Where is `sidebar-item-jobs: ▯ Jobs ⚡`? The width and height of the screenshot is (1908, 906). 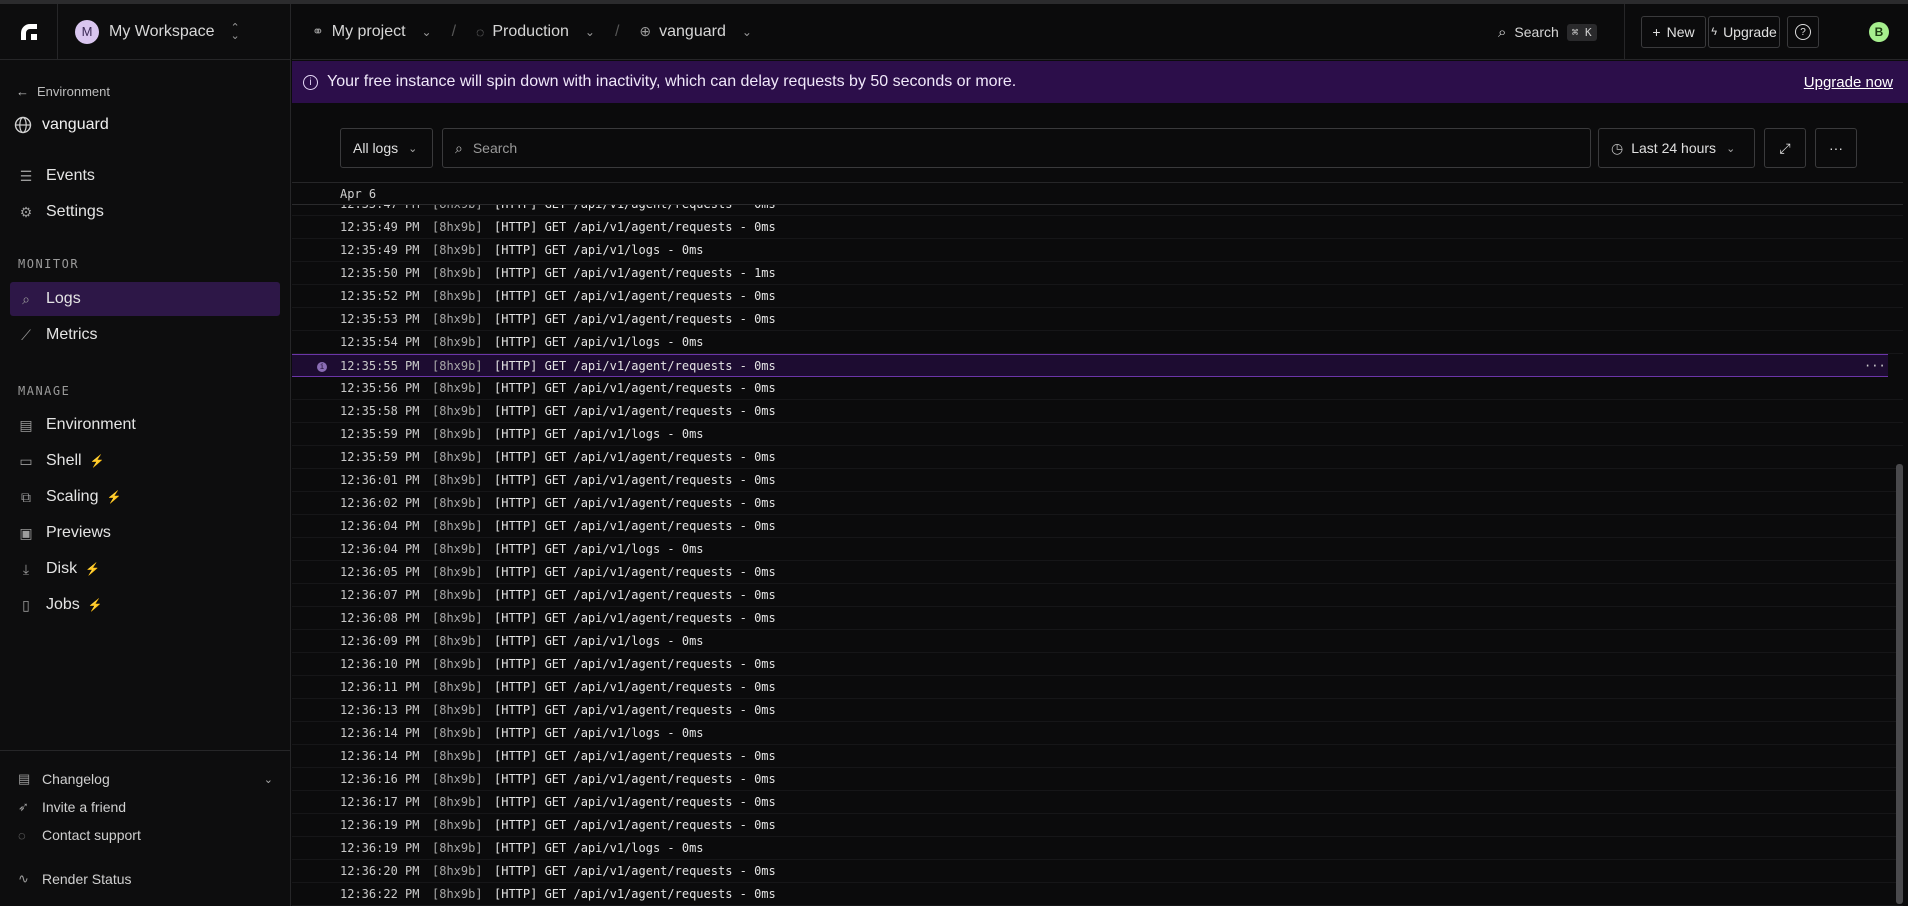
sidebar-item-jobs: ▯ Jobs ⚡ is located at coordinates (145, 605).